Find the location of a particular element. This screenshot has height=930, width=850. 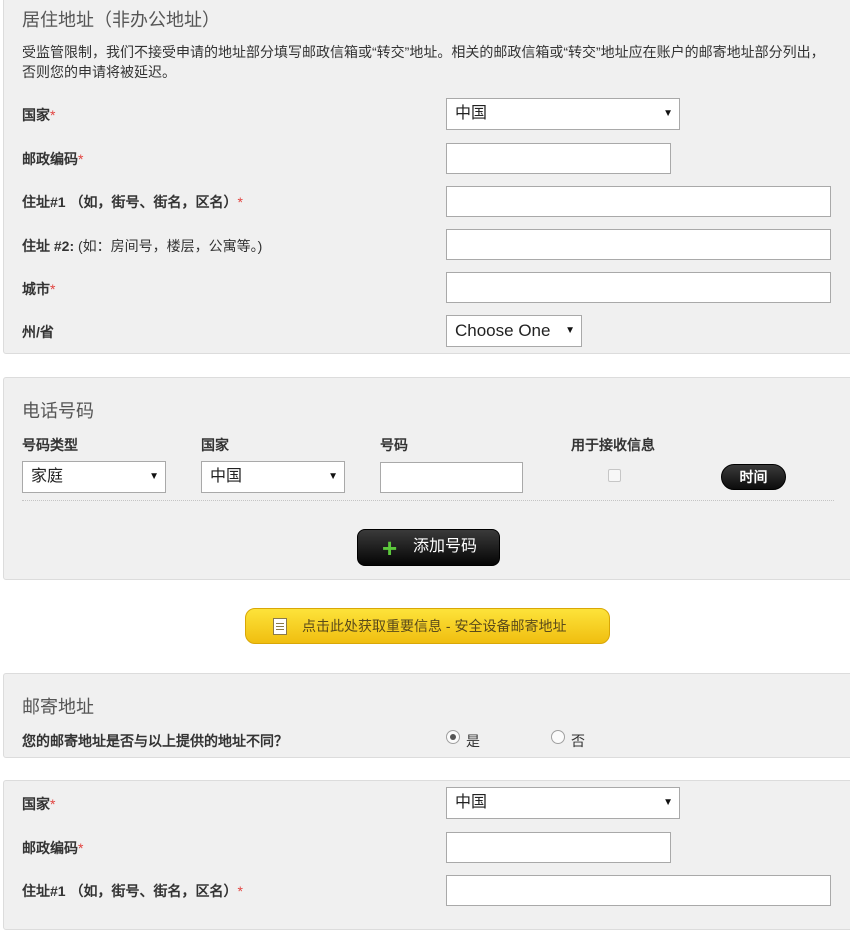

phone-number-field is located at coordinates (451, 477).